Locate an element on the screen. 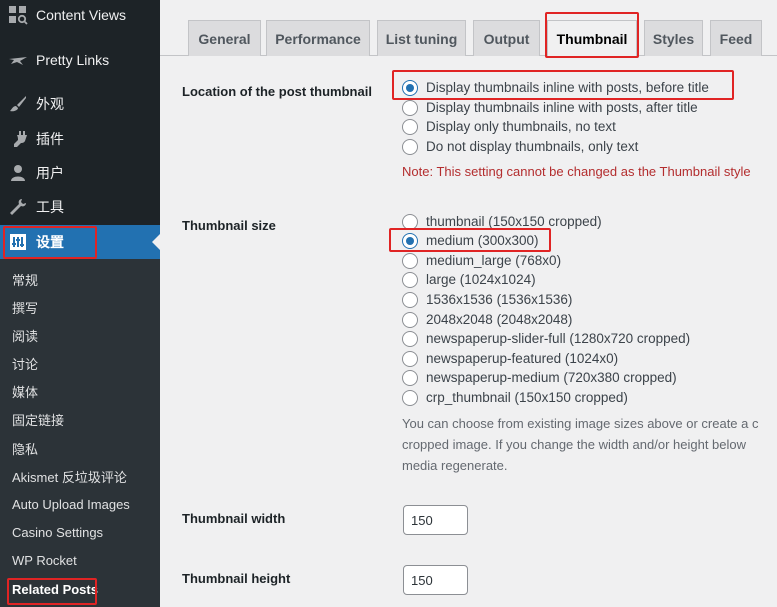 The height and width of the screenshot is (607, 777). location-label: Location of the post thumbnail is located at coordinates (277, 91).